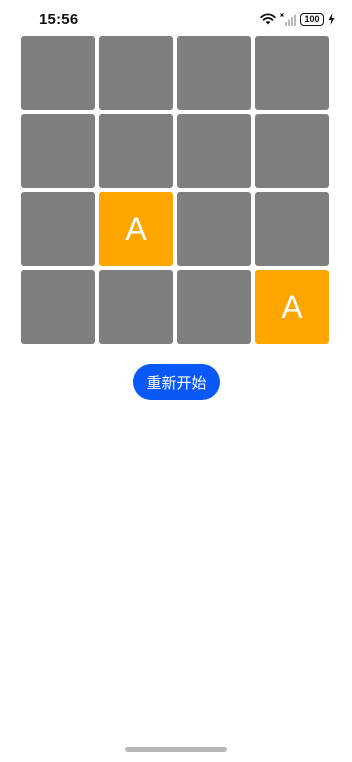 The height and width of the screenshot is (762, 352). I want to click on restart-button: 重新开始, so click(176, 382).